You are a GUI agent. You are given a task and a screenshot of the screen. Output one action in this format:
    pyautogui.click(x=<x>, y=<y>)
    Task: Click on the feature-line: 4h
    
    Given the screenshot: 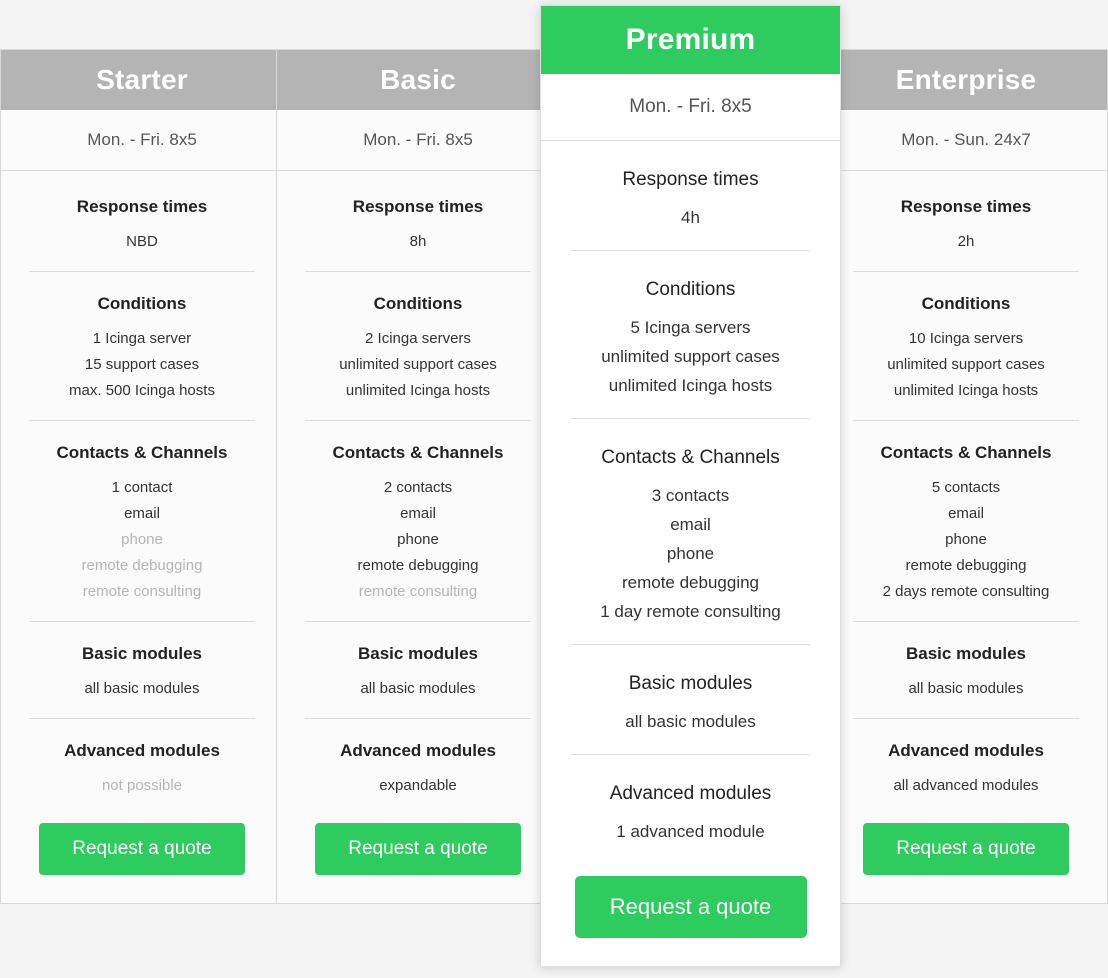 What is the action you would take?
    pyautogui.click(x=690, y=217)
    